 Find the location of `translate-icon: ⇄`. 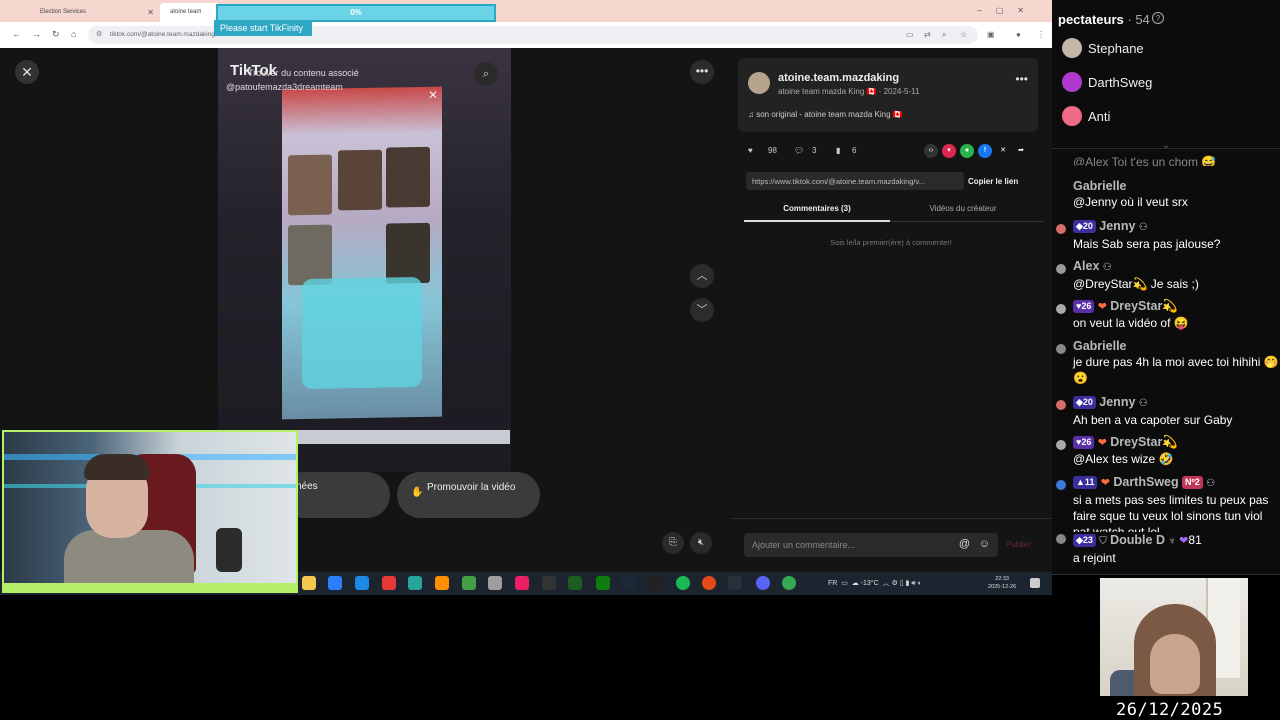

translate-icon: ⇄ is located at coordinates (927, 34).